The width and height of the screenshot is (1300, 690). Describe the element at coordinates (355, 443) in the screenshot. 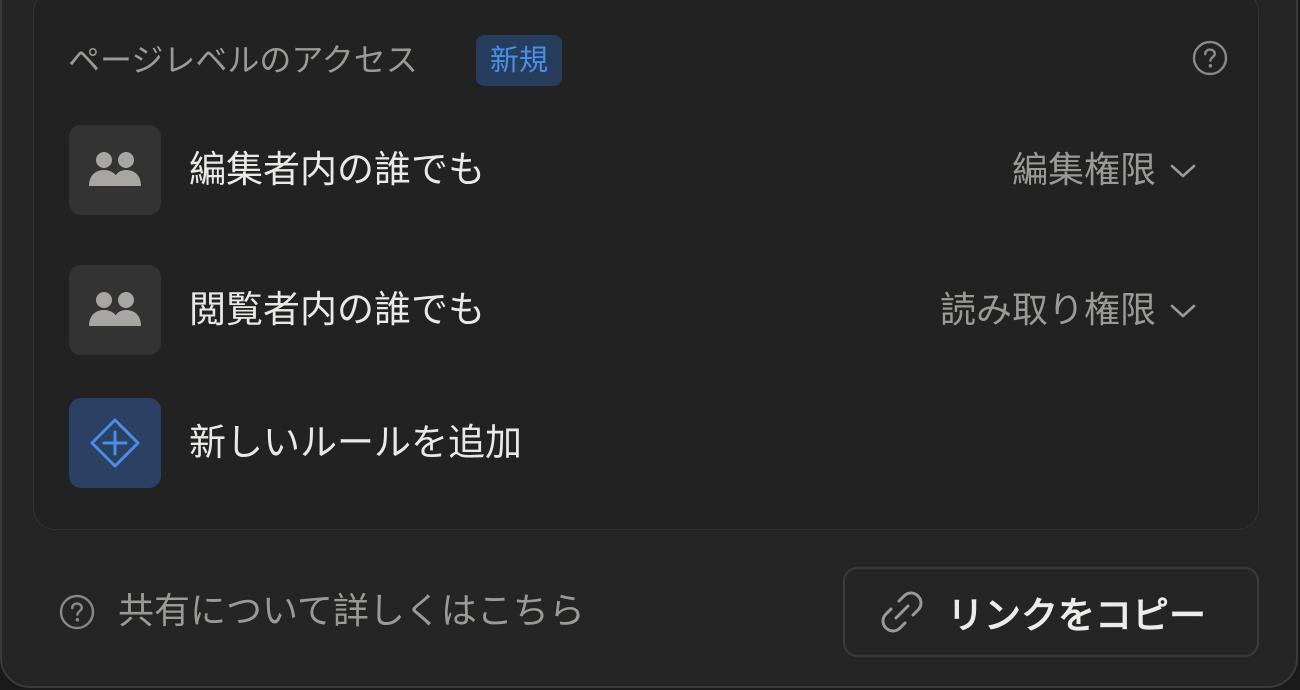

I see `add-rule-label: 新しいルールを追加` at that location.